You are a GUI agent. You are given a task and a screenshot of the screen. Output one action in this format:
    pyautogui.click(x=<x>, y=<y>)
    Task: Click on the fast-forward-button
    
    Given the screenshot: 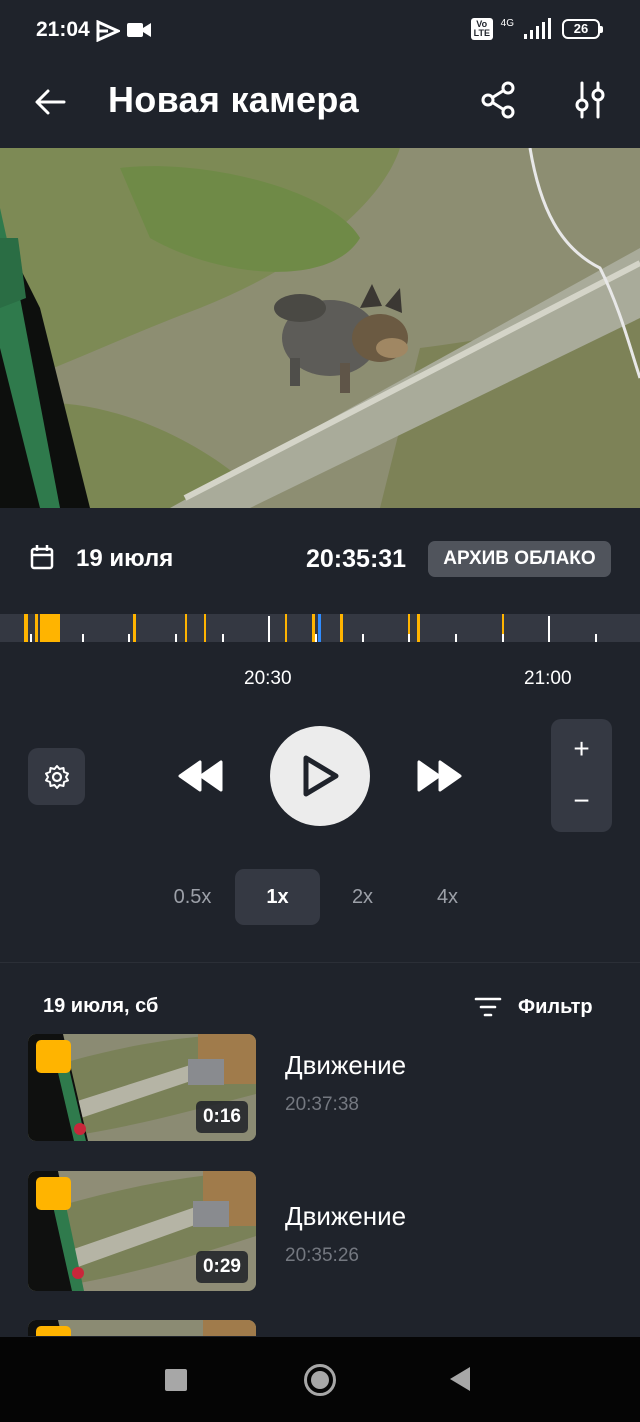 What is the action you would take?
    pyautogui.click(x=440, y=776)
    